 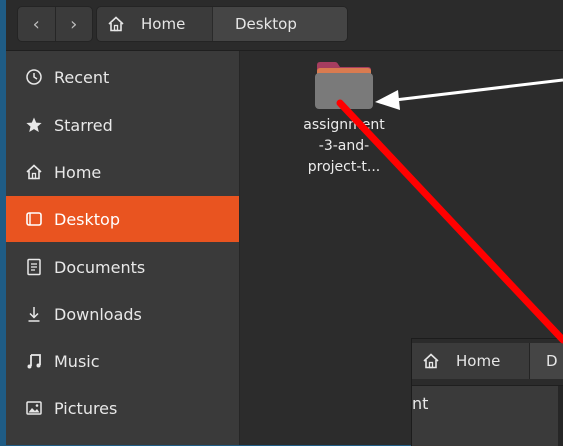 I want to click on sidebar-item-recent: Recent, so click(x=122, y=77).